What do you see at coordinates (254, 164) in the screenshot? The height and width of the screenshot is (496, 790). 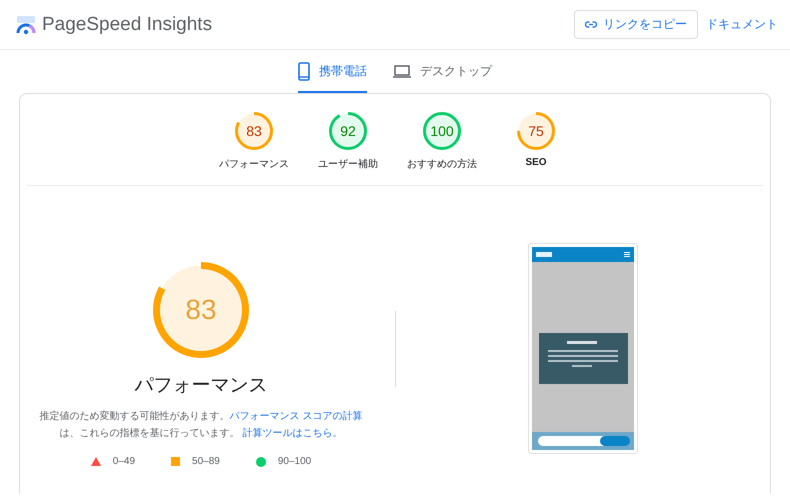 I see `category-label: パフォーマンス` at bounding box center [254, 164].